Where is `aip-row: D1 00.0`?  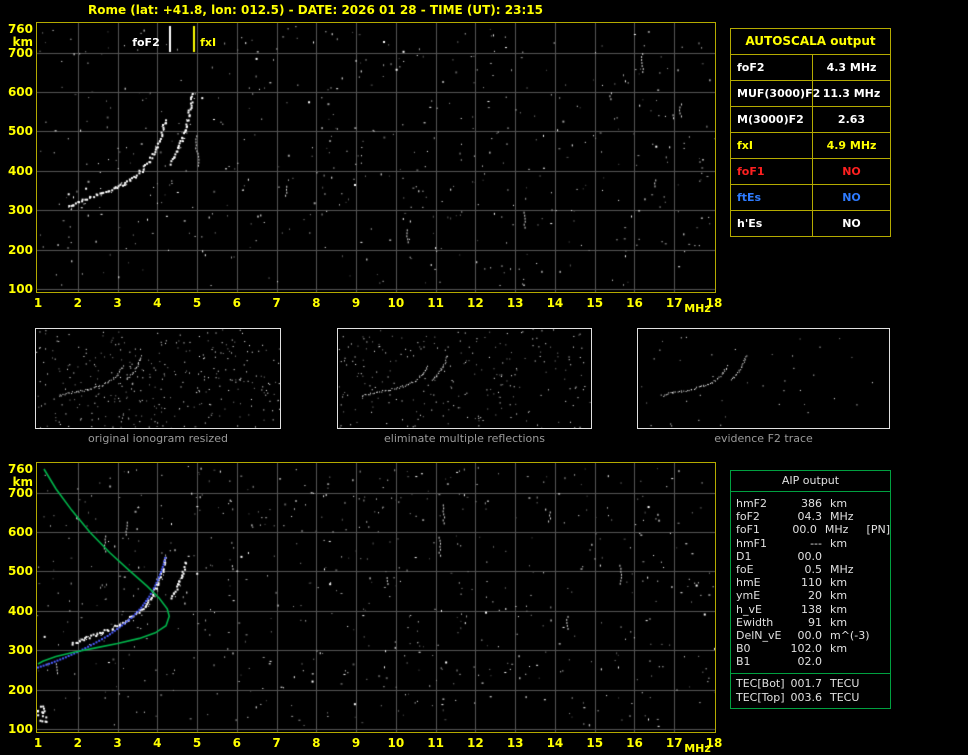 aip-row: D1 00.0 is located at coordinates (810, 556).